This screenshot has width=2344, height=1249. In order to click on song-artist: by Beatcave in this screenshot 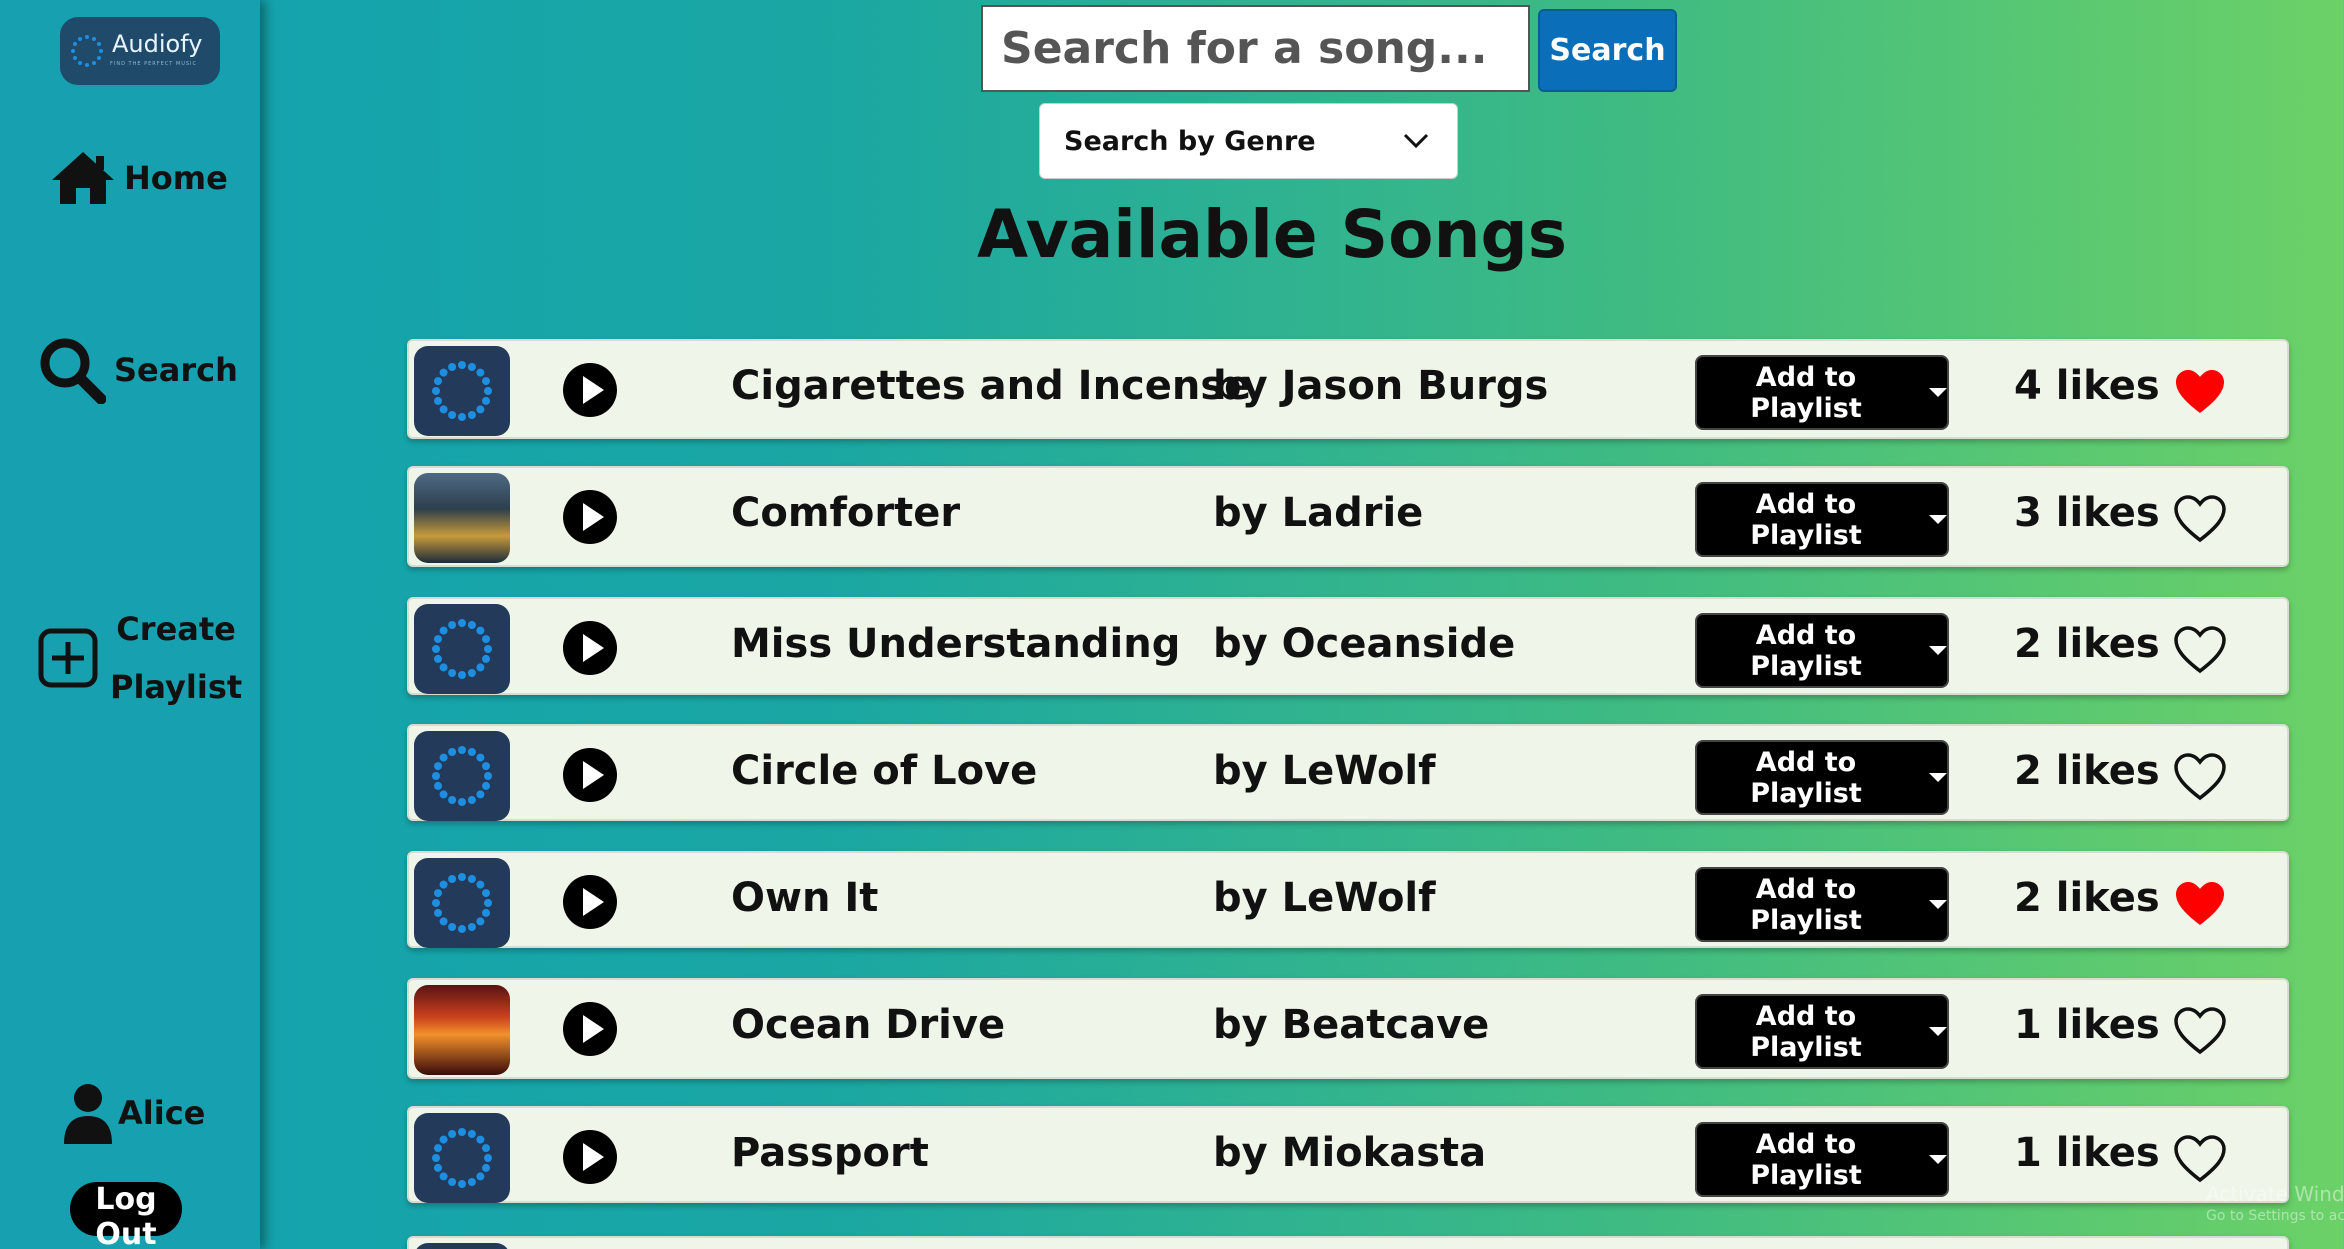, I will do `click(1351, 1025)`.